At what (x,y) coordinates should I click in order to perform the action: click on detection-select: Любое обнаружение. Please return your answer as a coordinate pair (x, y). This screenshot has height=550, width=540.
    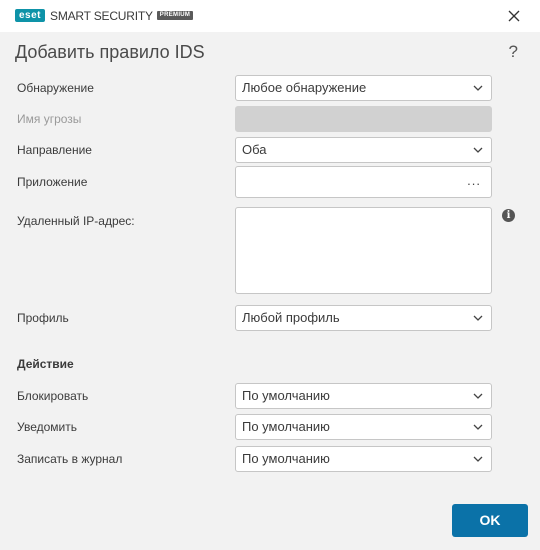
    Looking at the image, I should click on (363, 88).